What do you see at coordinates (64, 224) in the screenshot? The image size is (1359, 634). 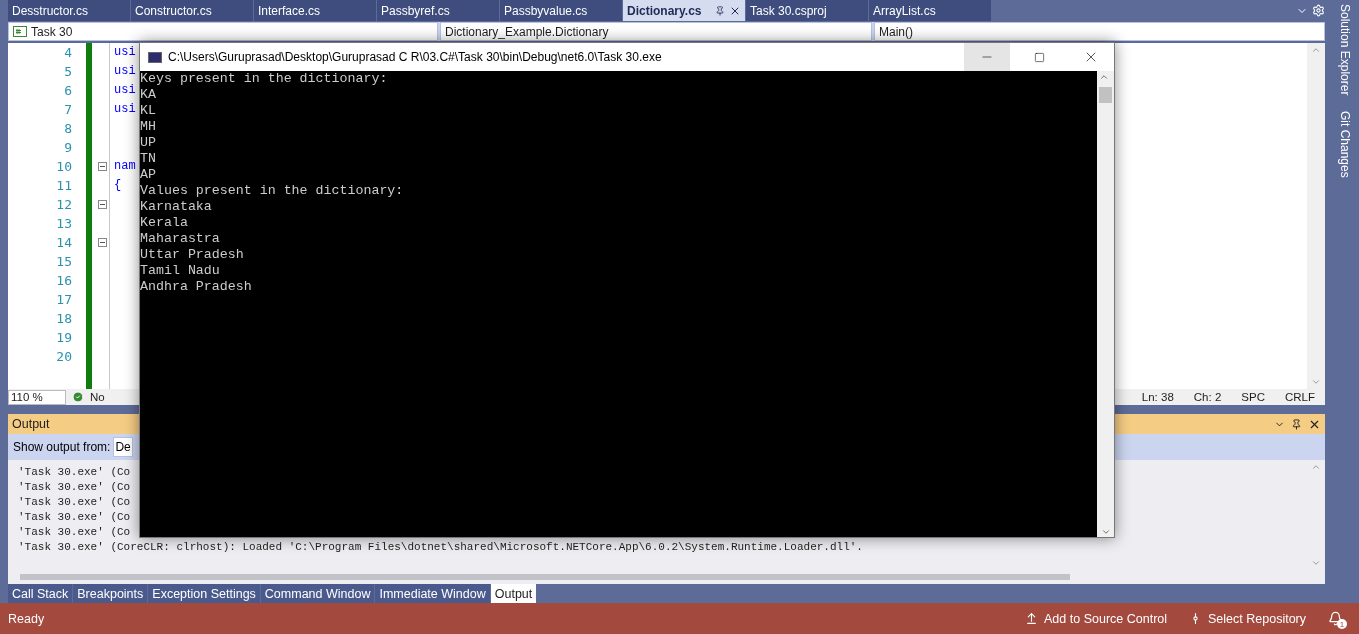 I see `line-number: 13` at bounding box center [64, 224].